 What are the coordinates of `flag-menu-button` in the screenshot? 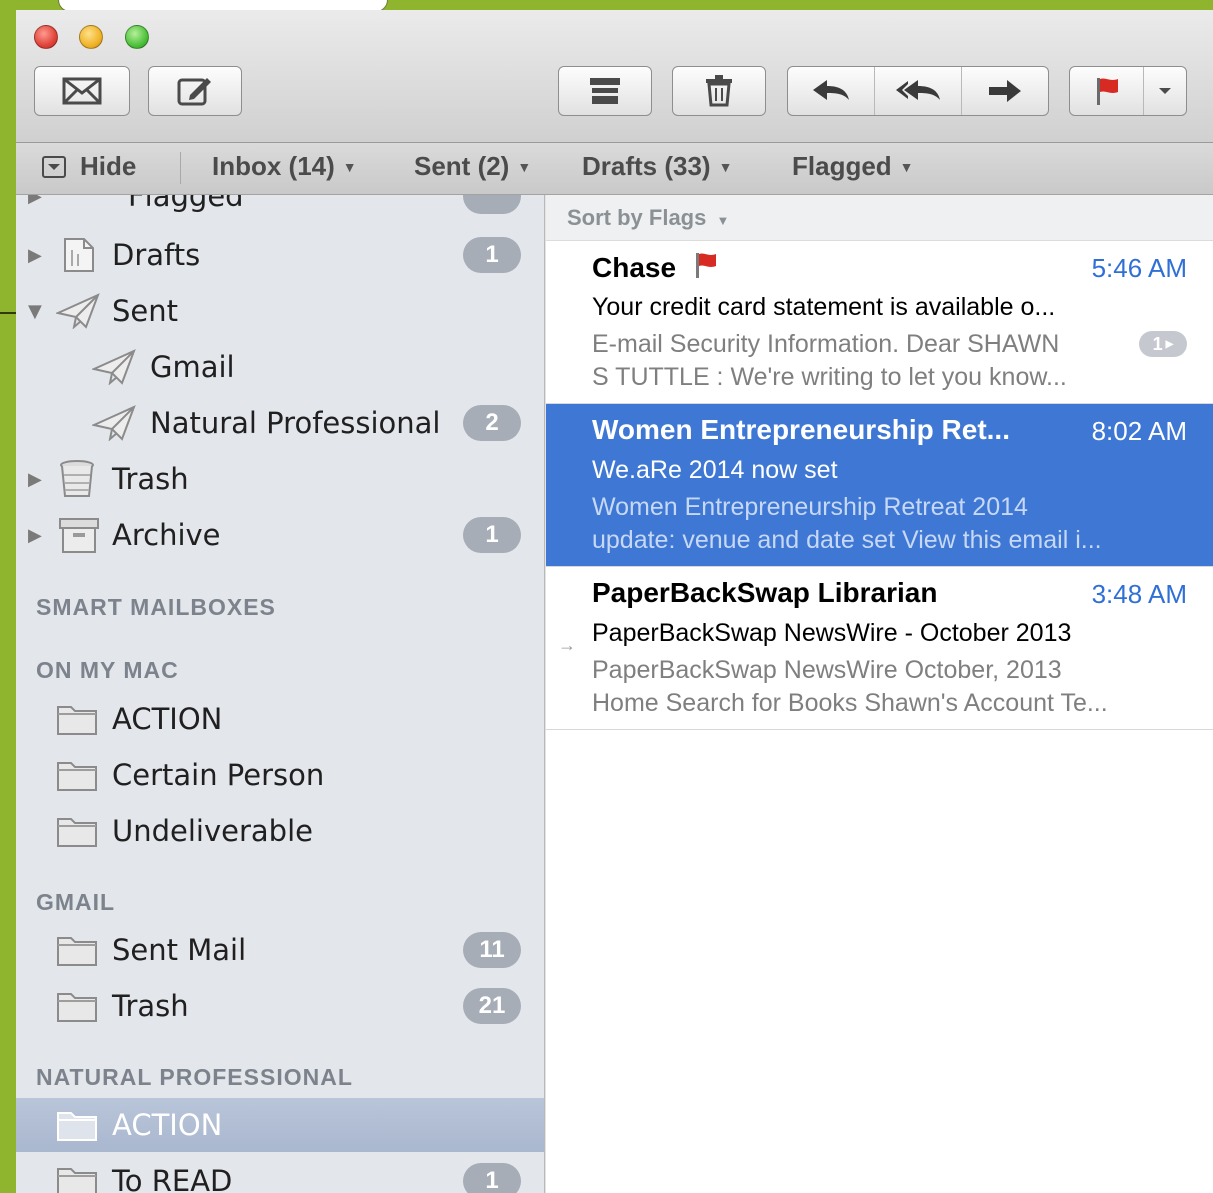 It's located at (1165, 91).